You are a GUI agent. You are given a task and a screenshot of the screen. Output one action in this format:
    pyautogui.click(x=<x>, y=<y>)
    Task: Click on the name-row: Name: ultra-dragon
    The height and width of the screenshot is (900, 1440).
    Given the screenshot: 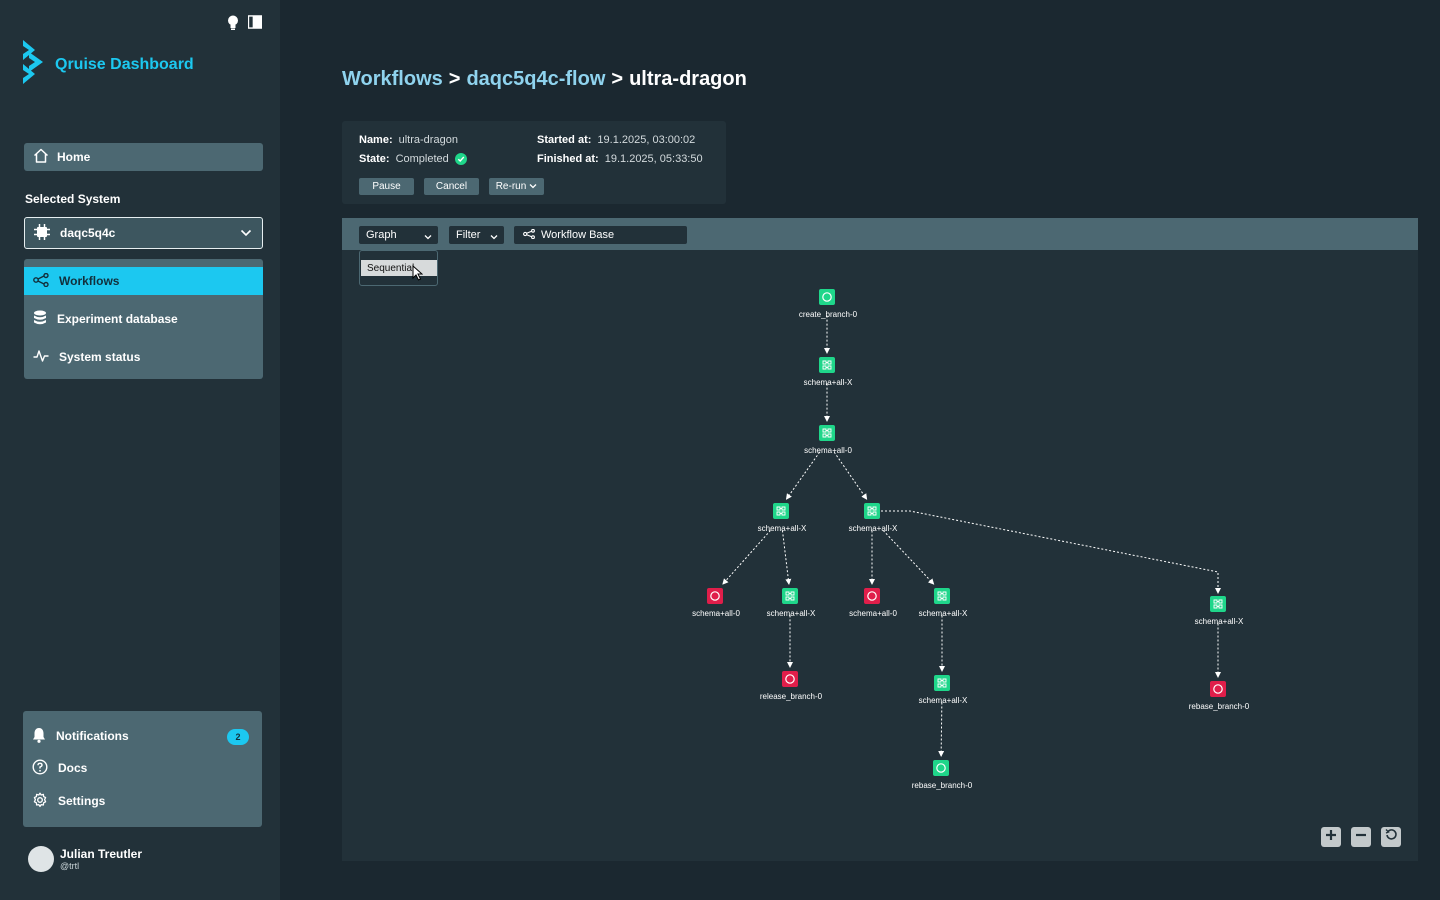 What is the action you would take?
    pyautogui.click(x=408, y=140)
    